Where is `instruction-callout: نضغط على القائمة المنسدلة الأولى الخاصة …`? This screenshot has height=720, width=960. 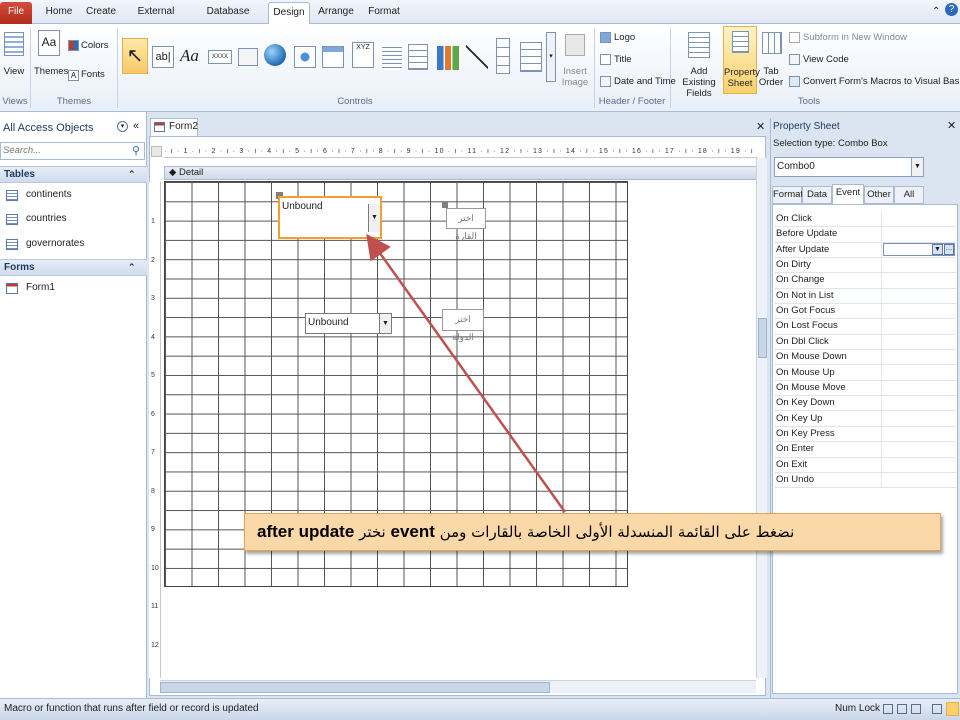 instruction-callout: نضغط على القائمة المنسدلة الأولى الخاصة … is located at coordinates (592, 532).